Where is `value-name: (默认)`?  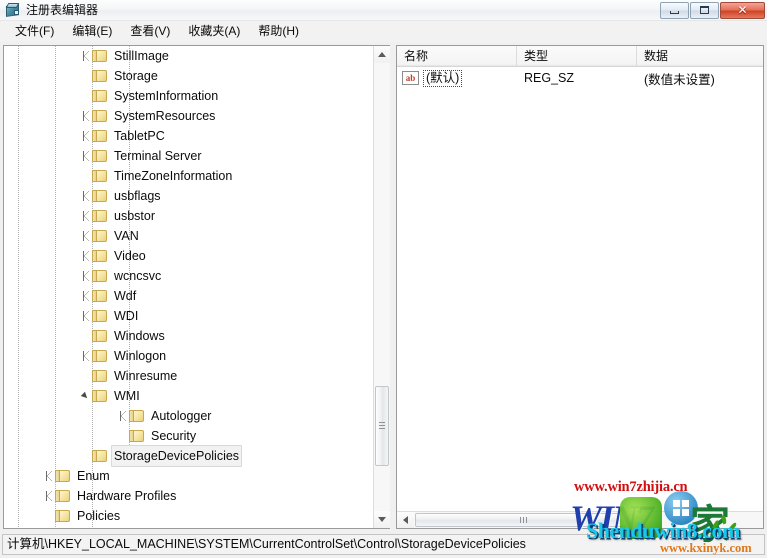 value-name: (默认) is located at coordinates (443, 78).